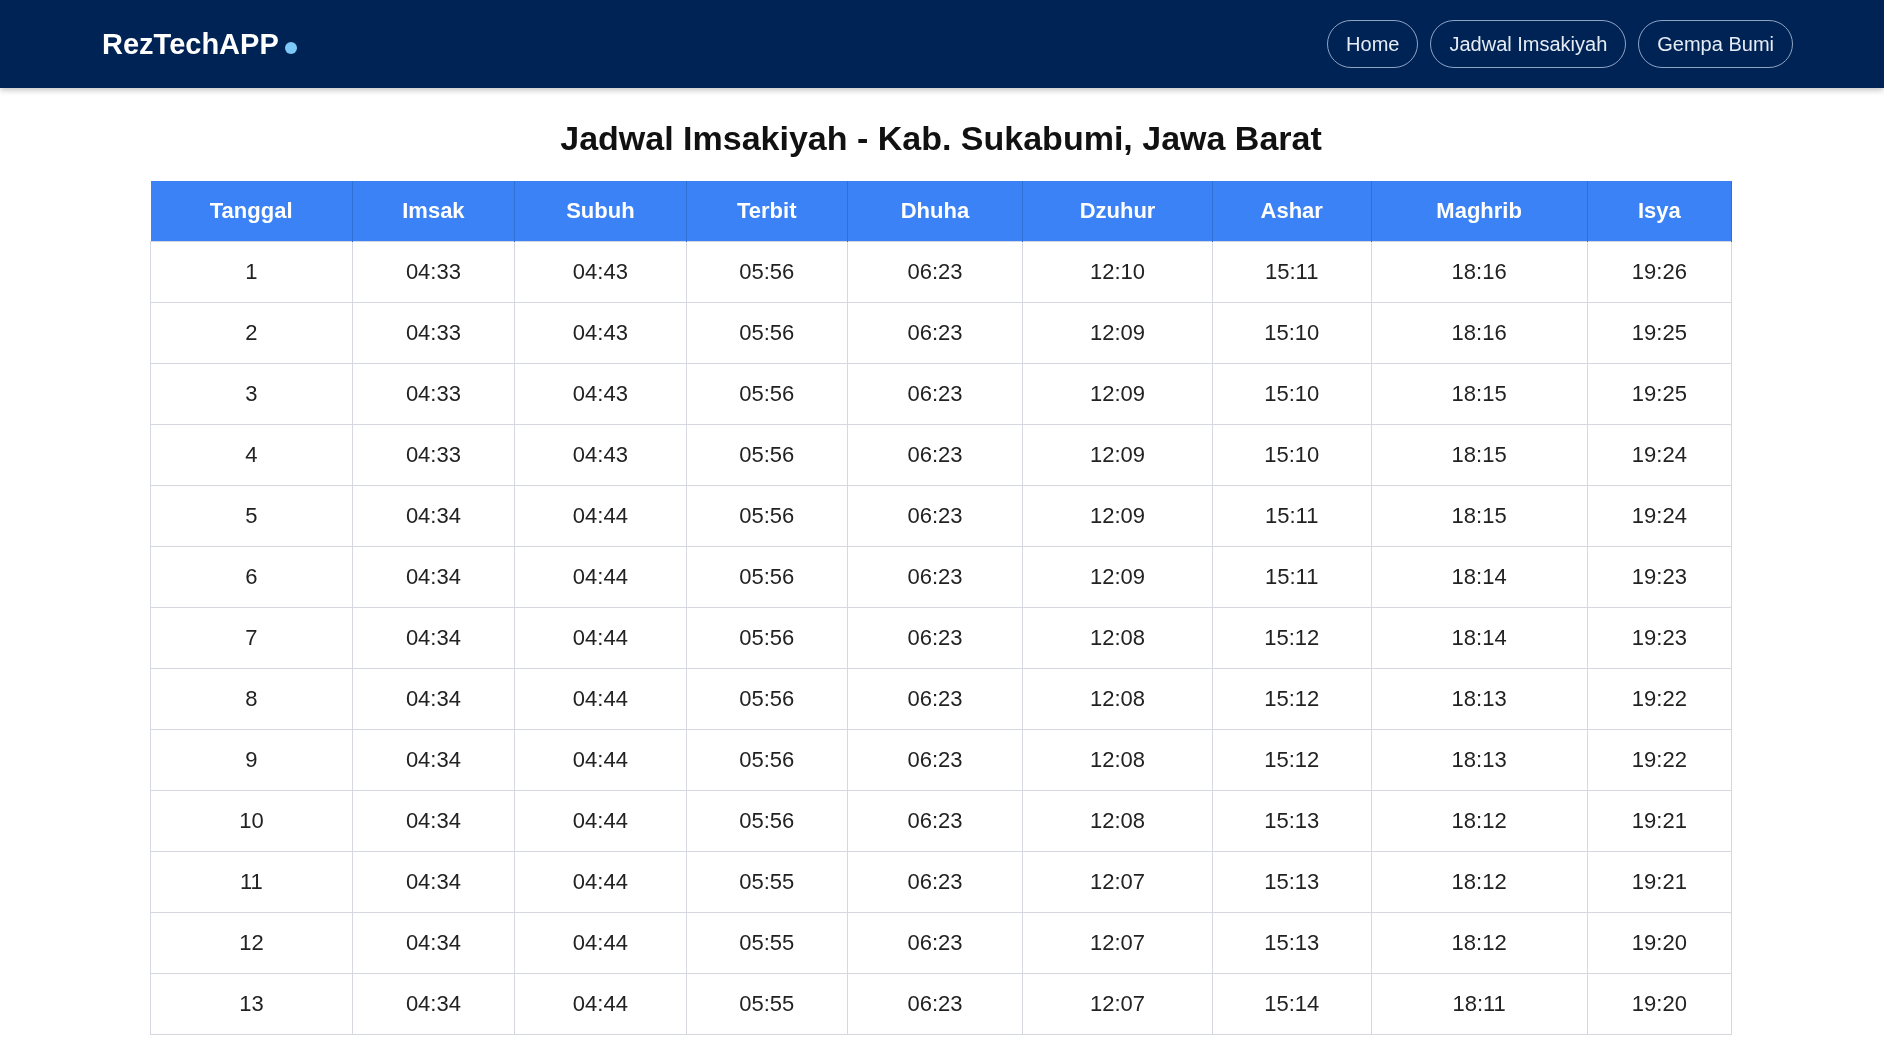 The height and width of the screenshot is (1060, 1884). I want to click on table-cell: 8, so click(251, 699).